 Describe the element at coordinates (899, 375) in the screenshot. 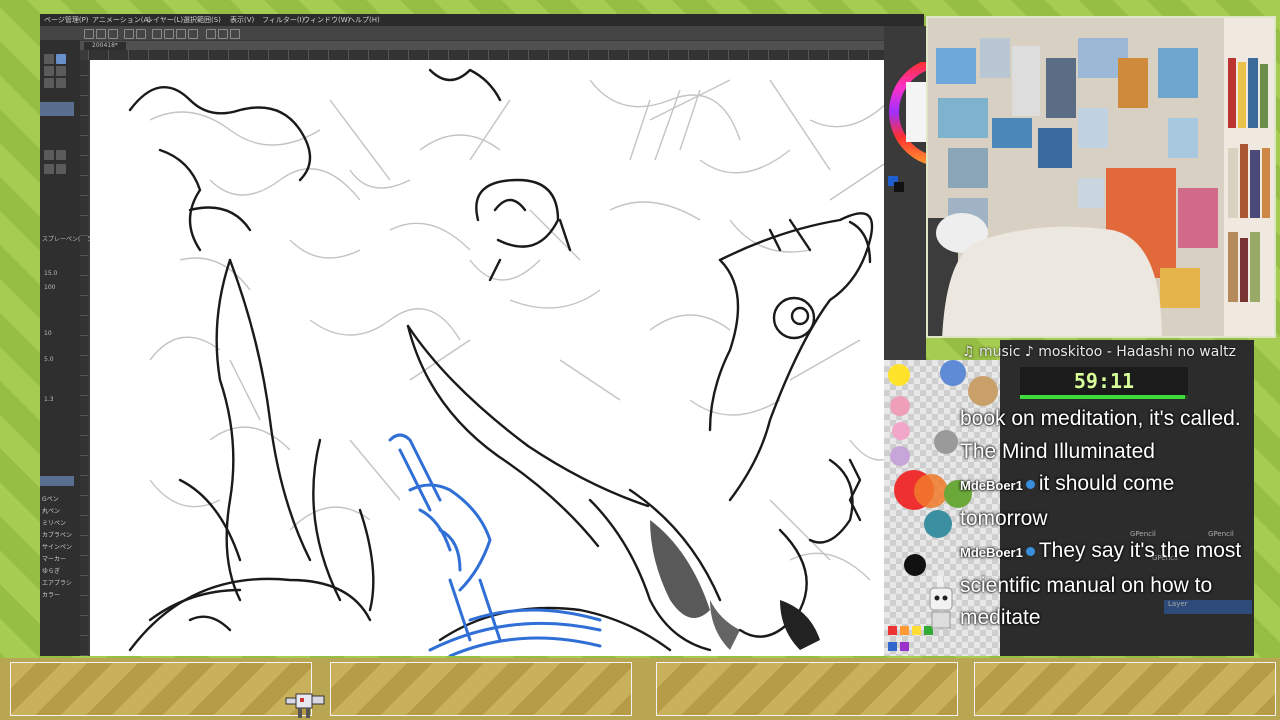

I see `yellow-swatch` at that location.